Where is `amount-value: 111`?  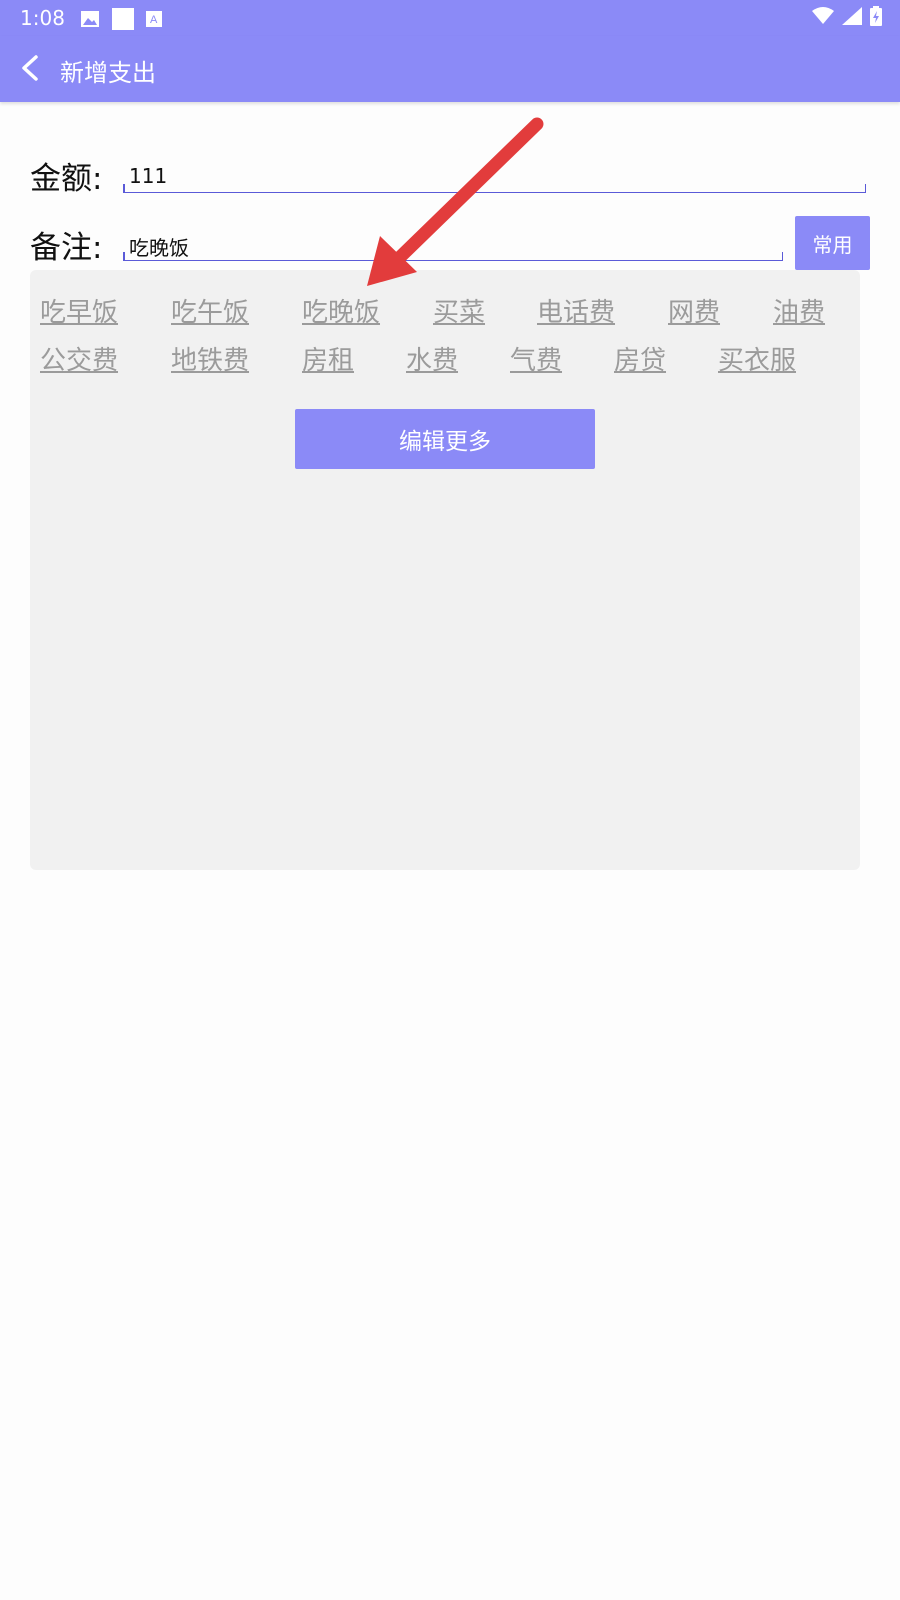 amount-value: 111 is located at coordinates (148, 176).